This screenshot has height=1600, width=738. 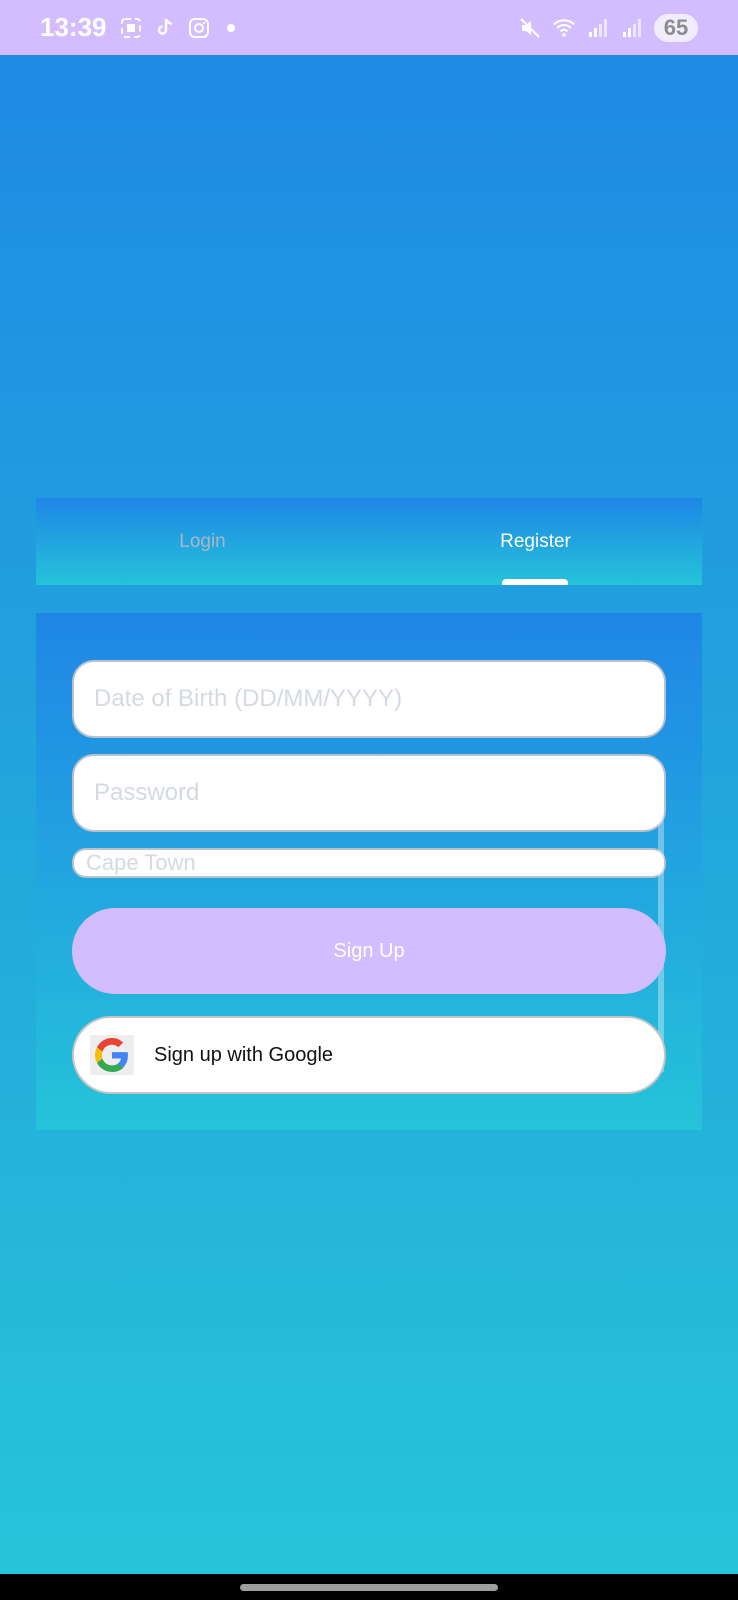 What do you see at coordinates (535, 582) in the screenshot?
I see `active-tab-indicator` at bounding box center [535, 582].